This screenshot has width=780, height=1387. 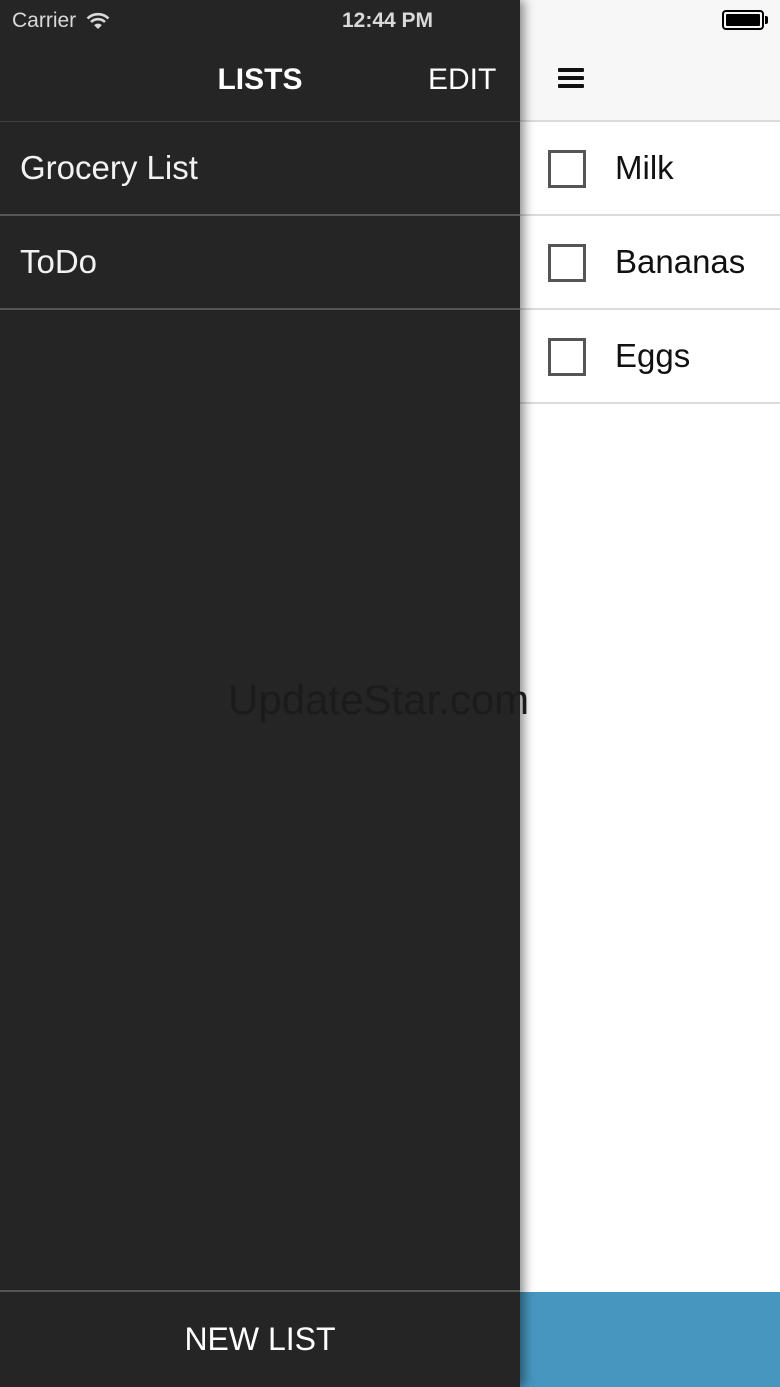 I want to click on list-item-eggs: Eggs, so click(x=650, y=357).